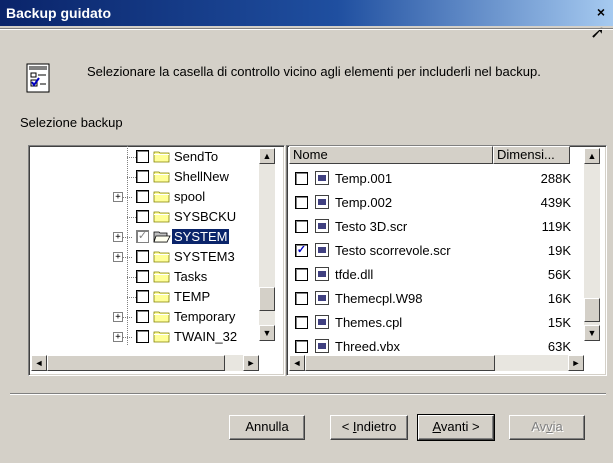 The image size is (613, 463). What do you see at coordinates (379, 298) in the screenshot?
I see `file-name: Themecpl.W98` at bounding box center [379, 298].